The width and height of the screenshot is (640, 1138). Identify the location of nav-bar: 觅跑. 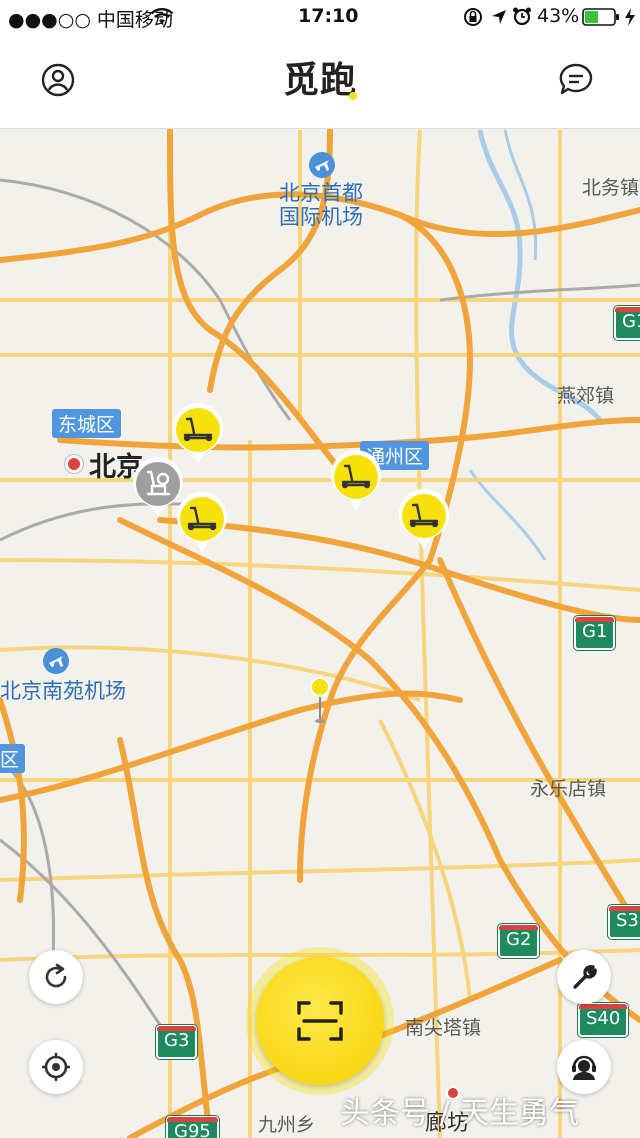
(320, 81).